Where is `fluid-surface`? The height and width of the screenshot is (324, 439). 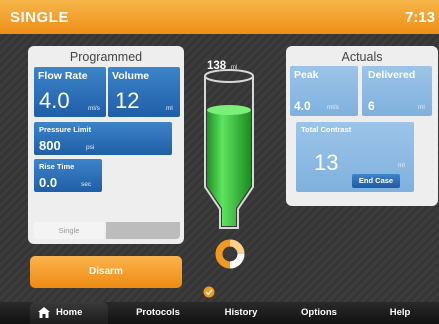
fluid-surface is located at coordinates (229, 110).